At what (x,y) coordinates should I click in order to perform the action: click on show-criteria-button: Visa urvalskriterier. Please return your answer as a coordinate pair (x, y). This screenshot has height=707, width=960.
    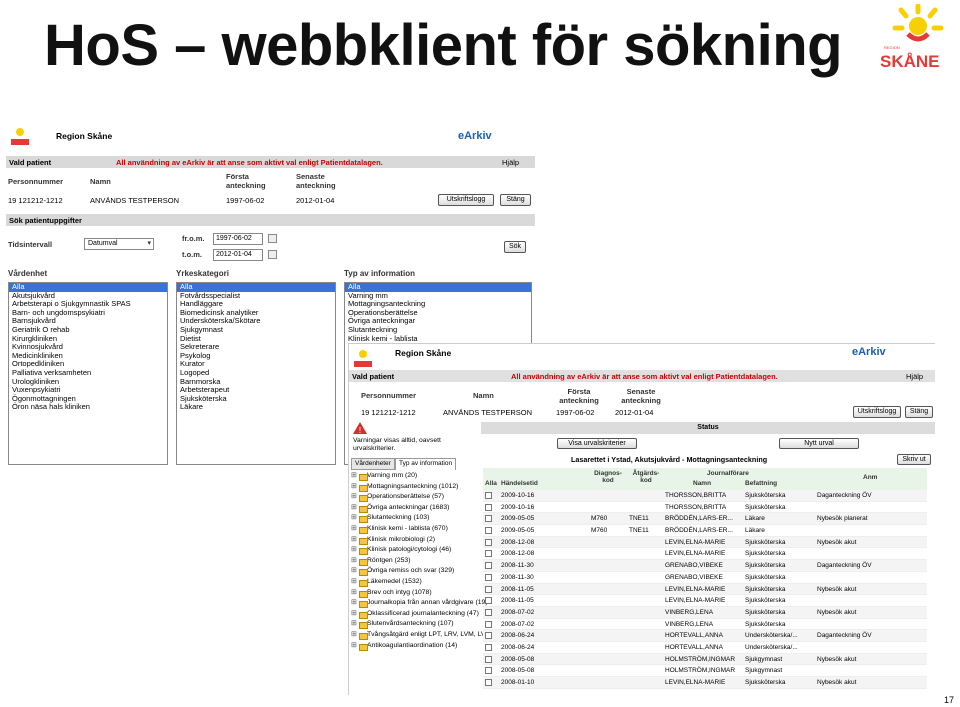
    Looking at the image, I should click on (597, 443).